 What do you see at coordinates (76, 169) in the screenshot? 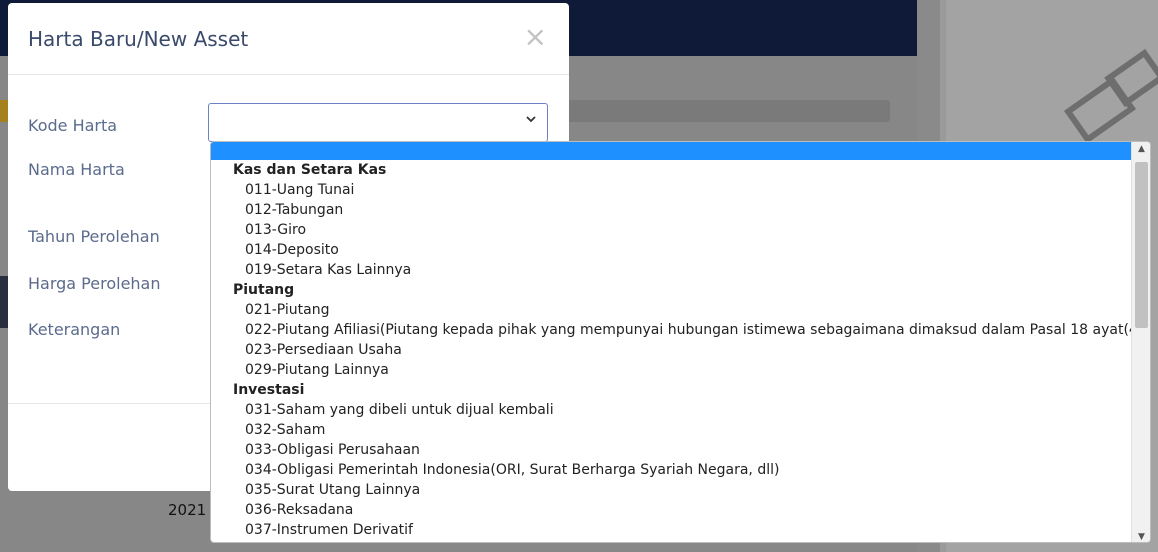
I see `label-nama-harta: Nama Harta` at bounding box center [76, 169].